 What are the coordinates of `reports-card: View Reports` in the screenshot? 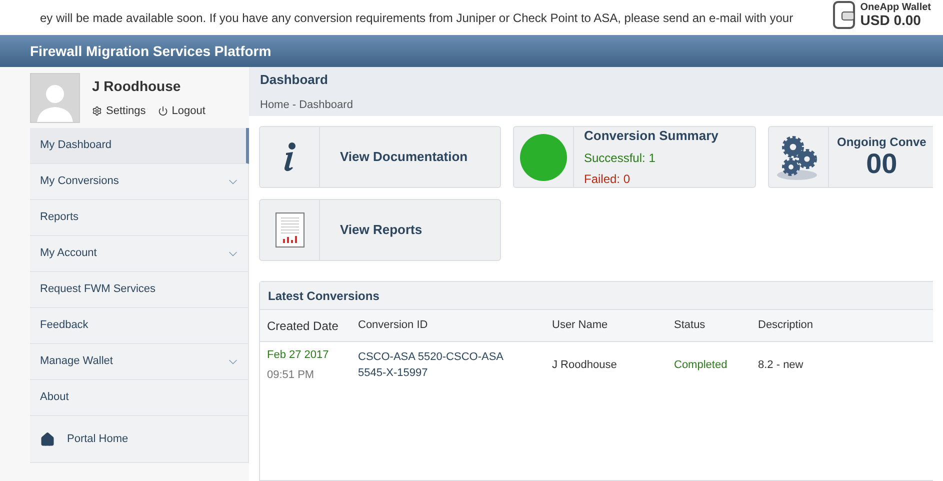 It's located at (380, 230).